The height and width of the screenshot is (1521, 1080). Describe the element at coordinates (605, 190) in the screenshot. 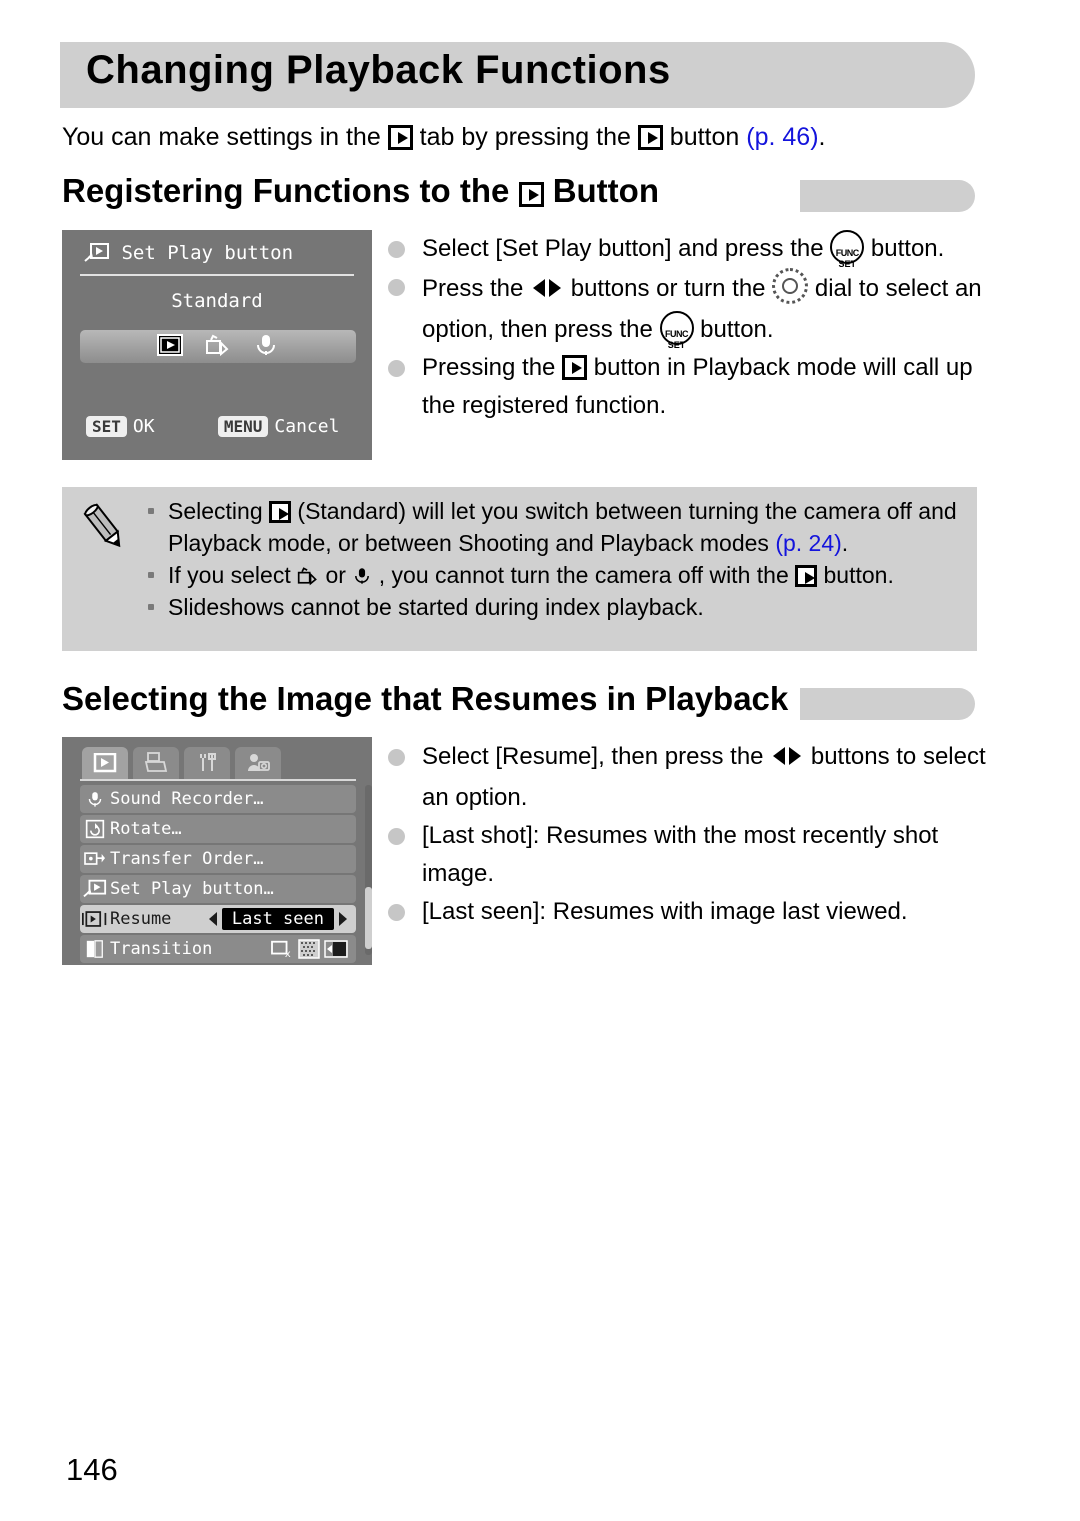

I see `section1-heading-after: Button` at that location.